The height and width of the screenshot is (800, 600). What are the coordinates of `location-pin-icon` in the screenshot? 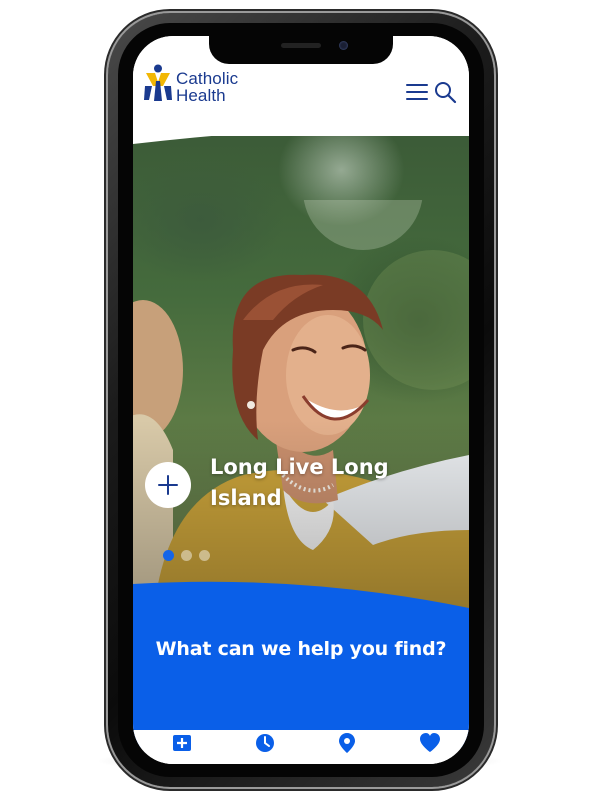 It's located at (347, 743).